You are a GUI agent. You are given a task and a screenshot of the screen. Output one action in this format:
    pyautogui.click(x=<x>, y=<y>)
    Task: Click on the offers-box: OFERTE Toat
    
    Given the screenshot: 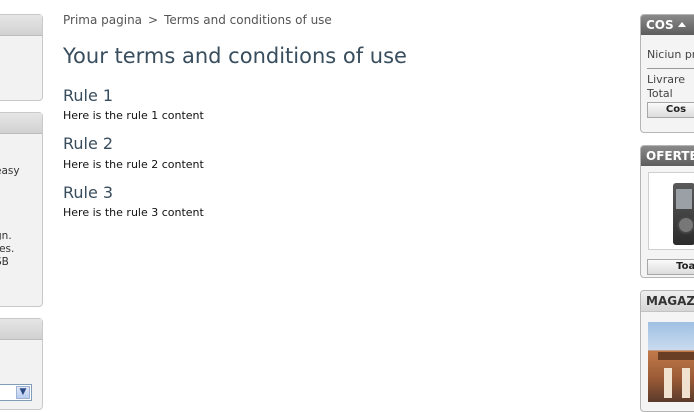 What is the action you would take?
    pyautogui.click(x=667, y=211)
    